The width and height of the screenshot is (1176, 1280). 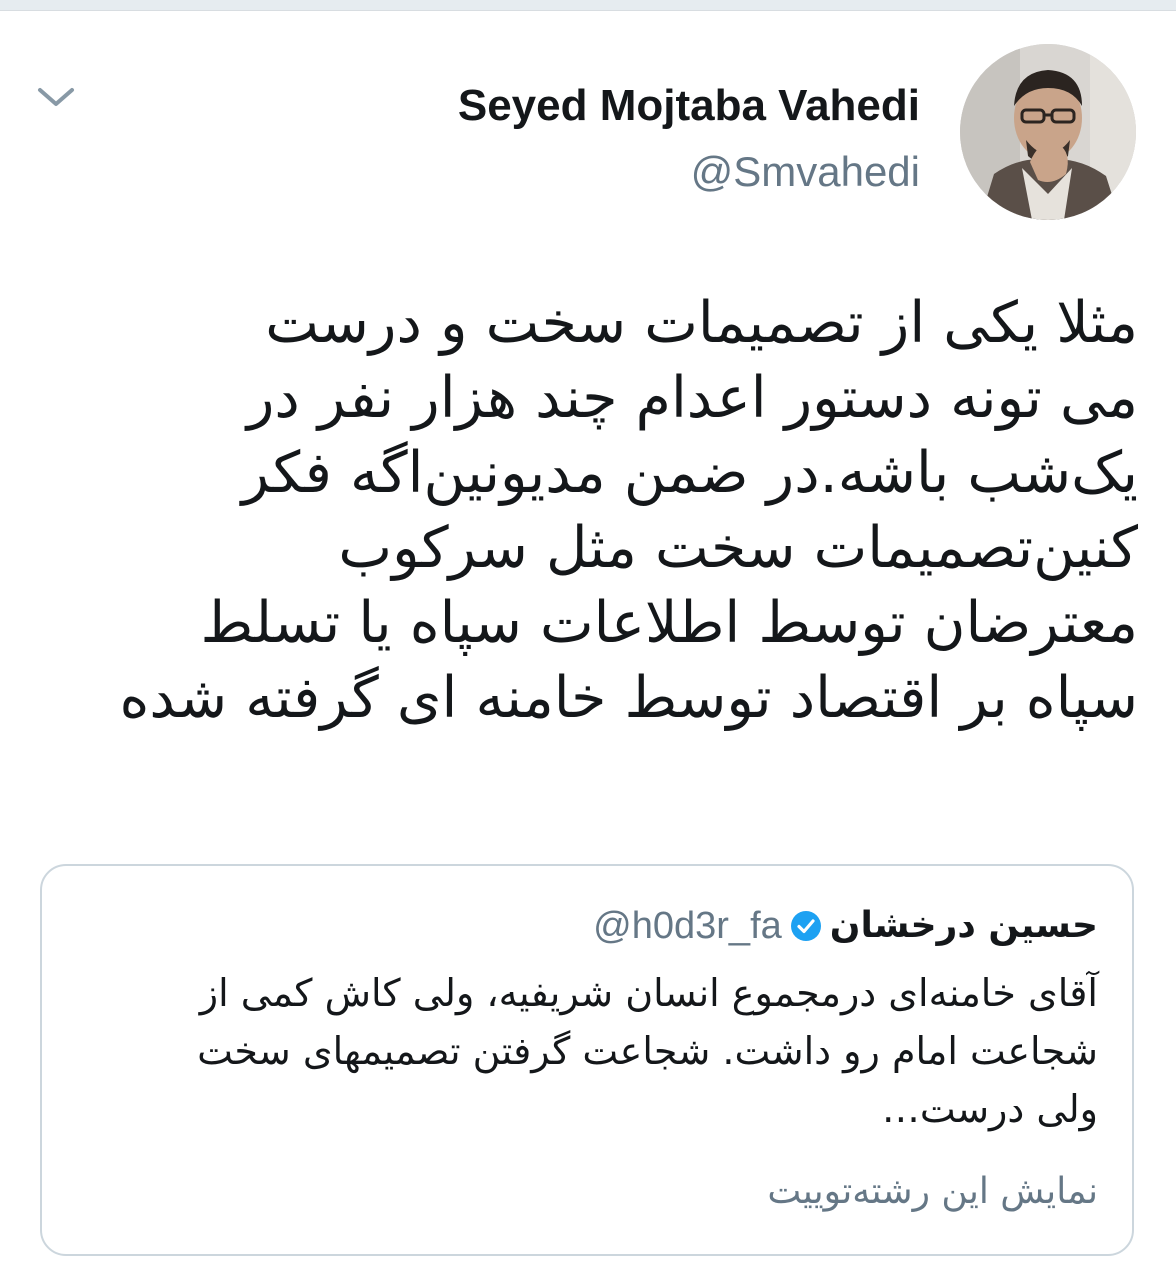 What do you see at coordinates (56, 97) in the screenshot?
I see `chevron-down-icon` at bounding box center [56, 97].